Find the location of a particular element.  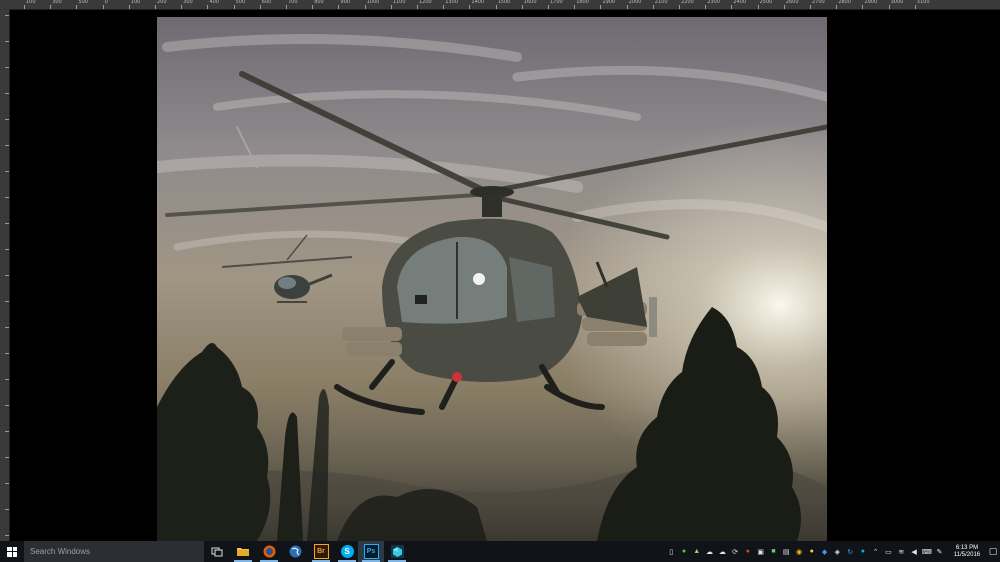

photoshop-button: Ps is located at coordinates (371, 551).